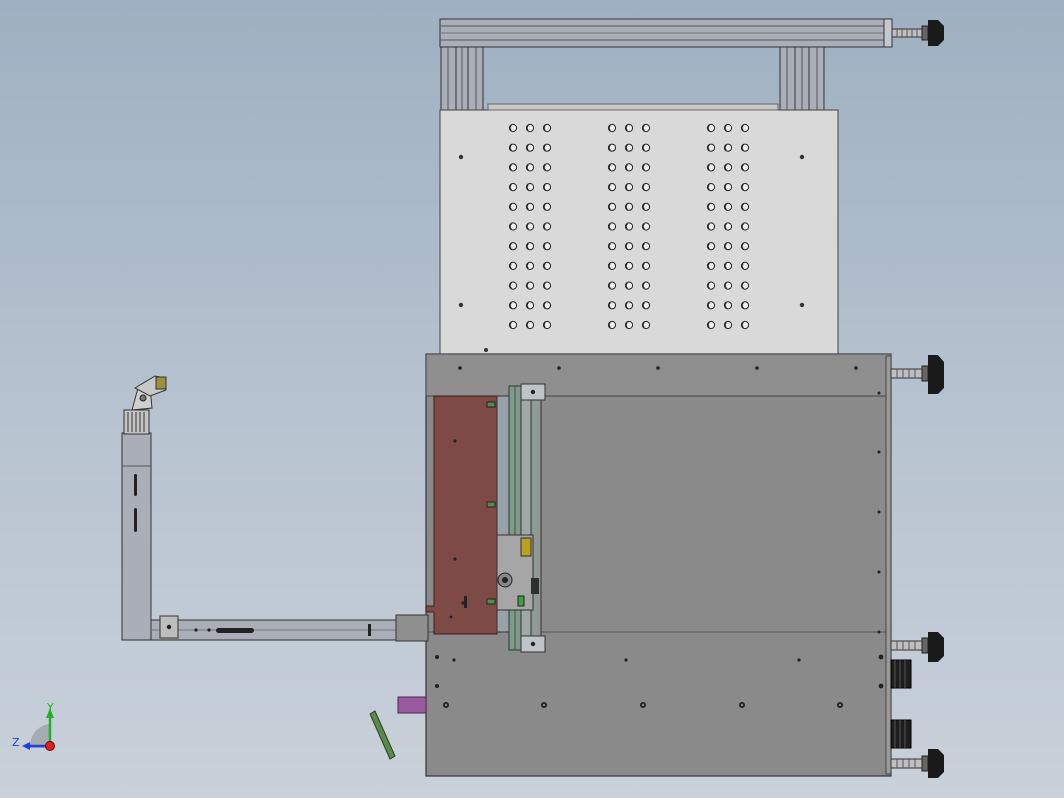 Image resolution: width=1064 pixels, height=798 pixels. What do you see at coordinates (412, 705) in the screenshot?
I see `purple-block` at bounding box center [412, 705].